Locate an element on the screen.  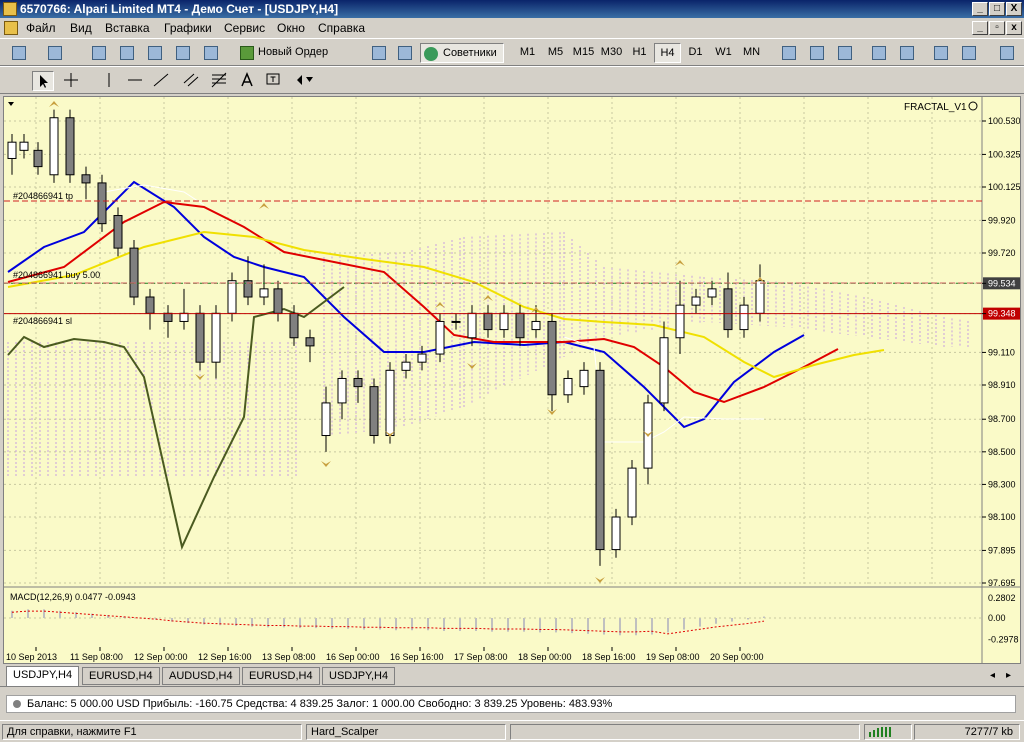
tab-usdjpy-h4: USDJPY,H4 is located at coordinates (43, 676).